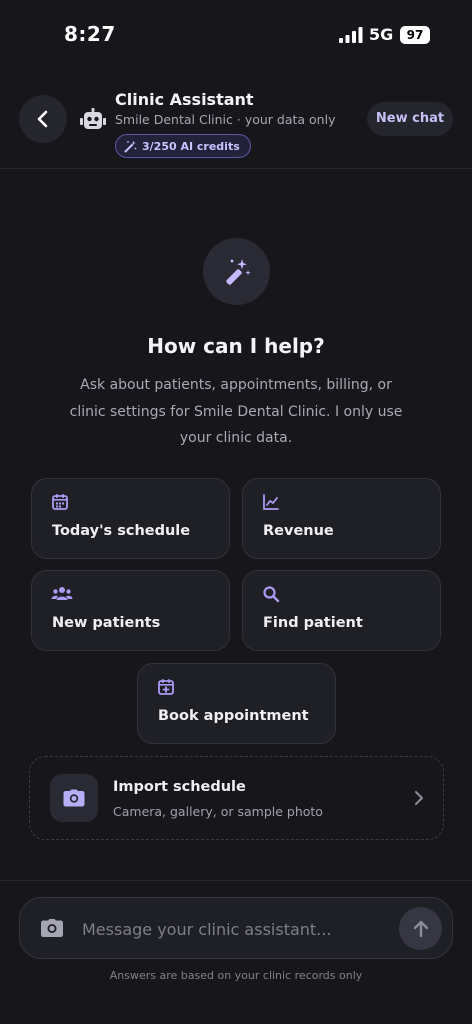  What do you see at coordinates (184, 99) in the screenshot?
I see `header-title: Clinic Assistant` at bounding box center [184, 99].